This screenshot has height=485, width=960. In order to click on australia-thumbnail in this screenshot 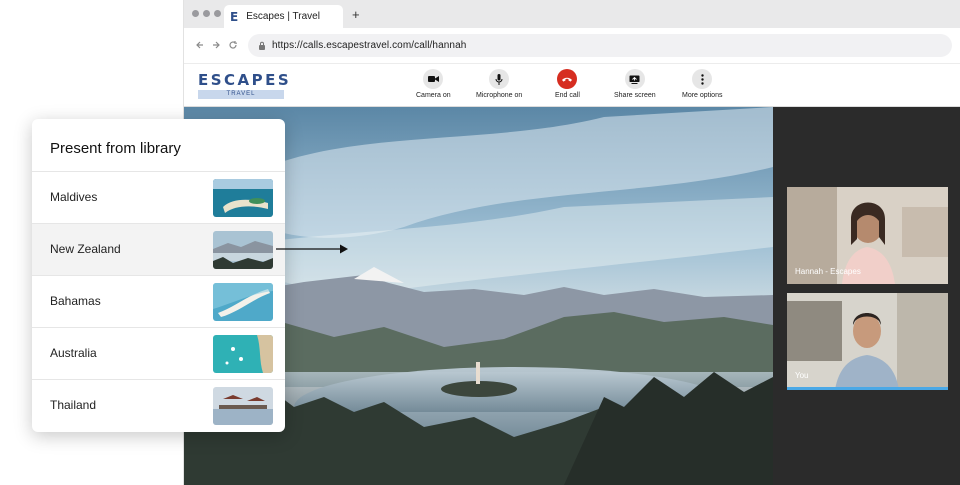, I will do `click(243, 354)`.